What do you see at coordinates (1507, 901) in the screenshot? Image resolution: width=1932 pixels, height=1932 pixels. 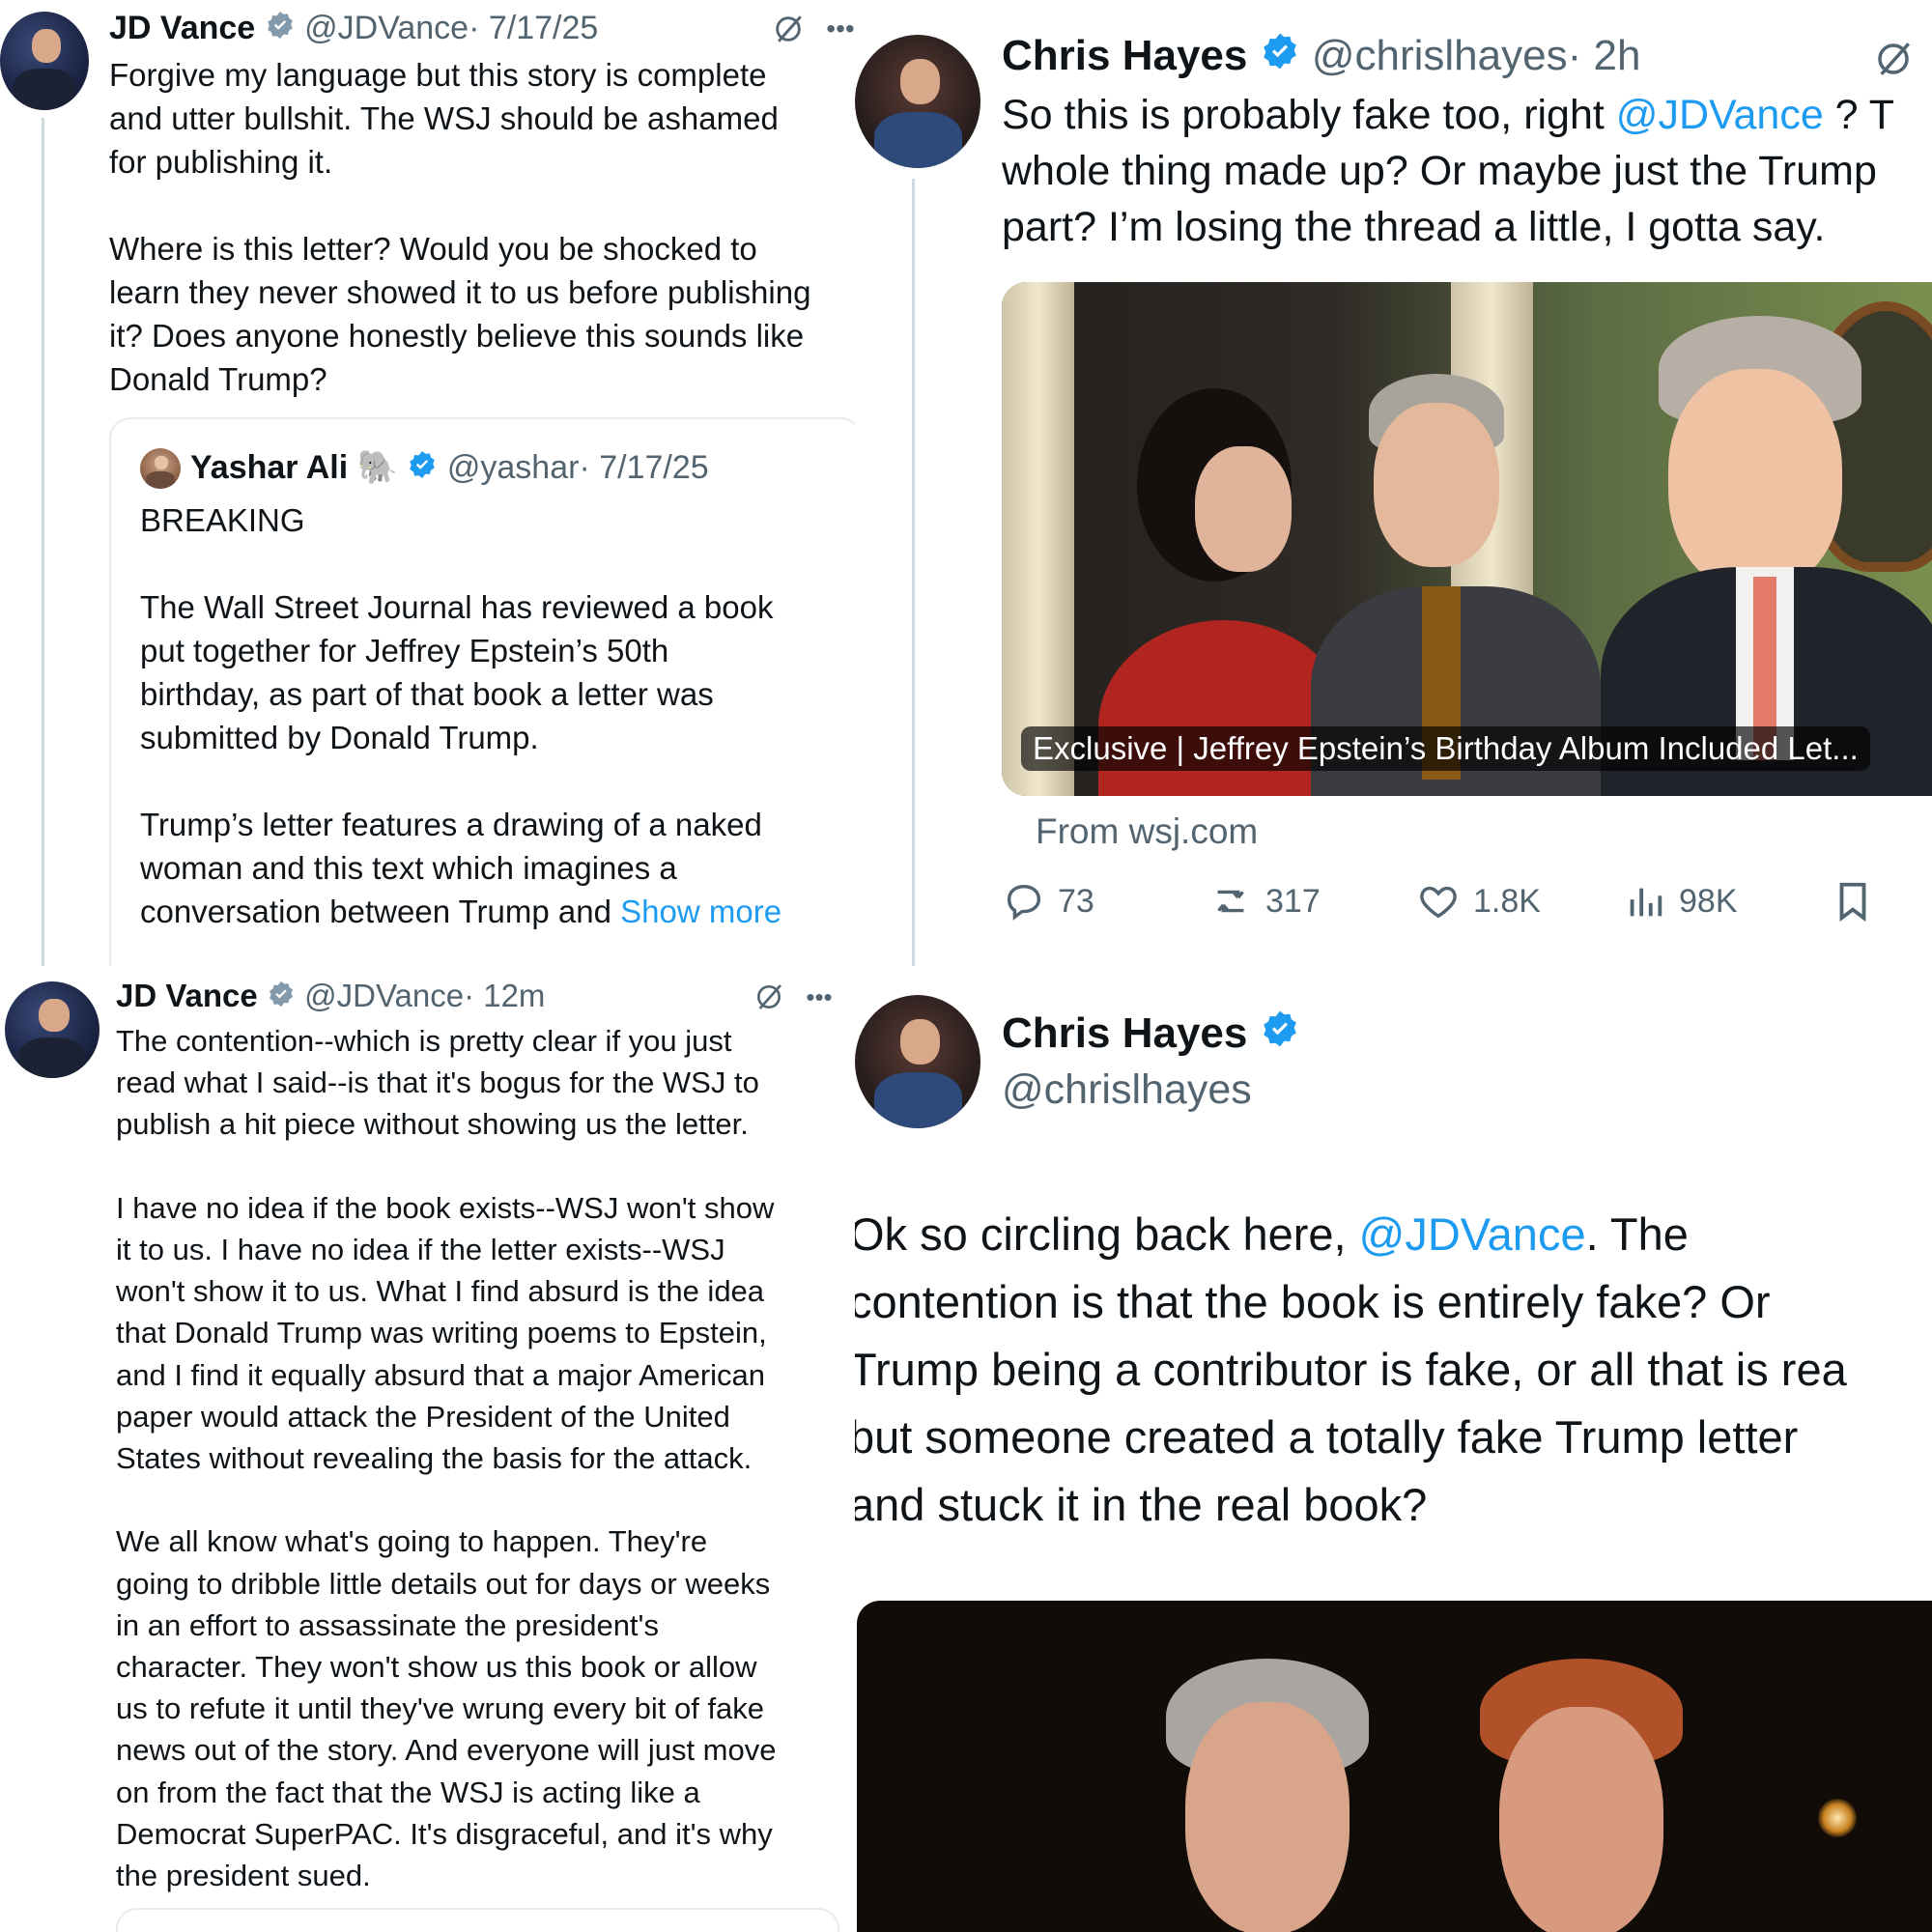 I see `like-count: 1.8K` at bounding box center [1507, 901].